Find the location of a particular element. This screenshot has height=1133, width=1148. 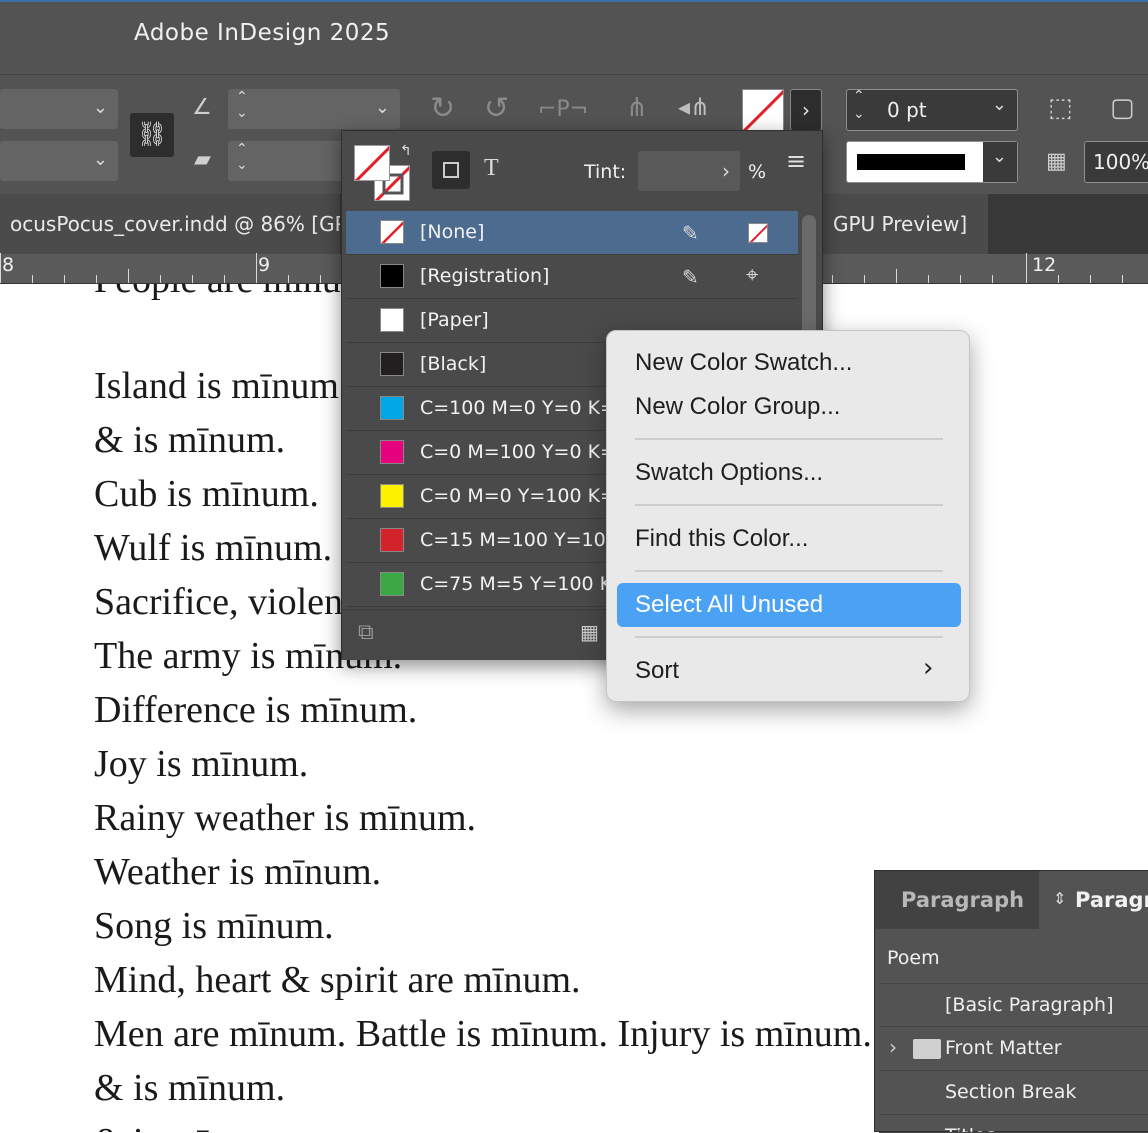

select-container-icon: ⋔ is located at coordinates (637, 108).